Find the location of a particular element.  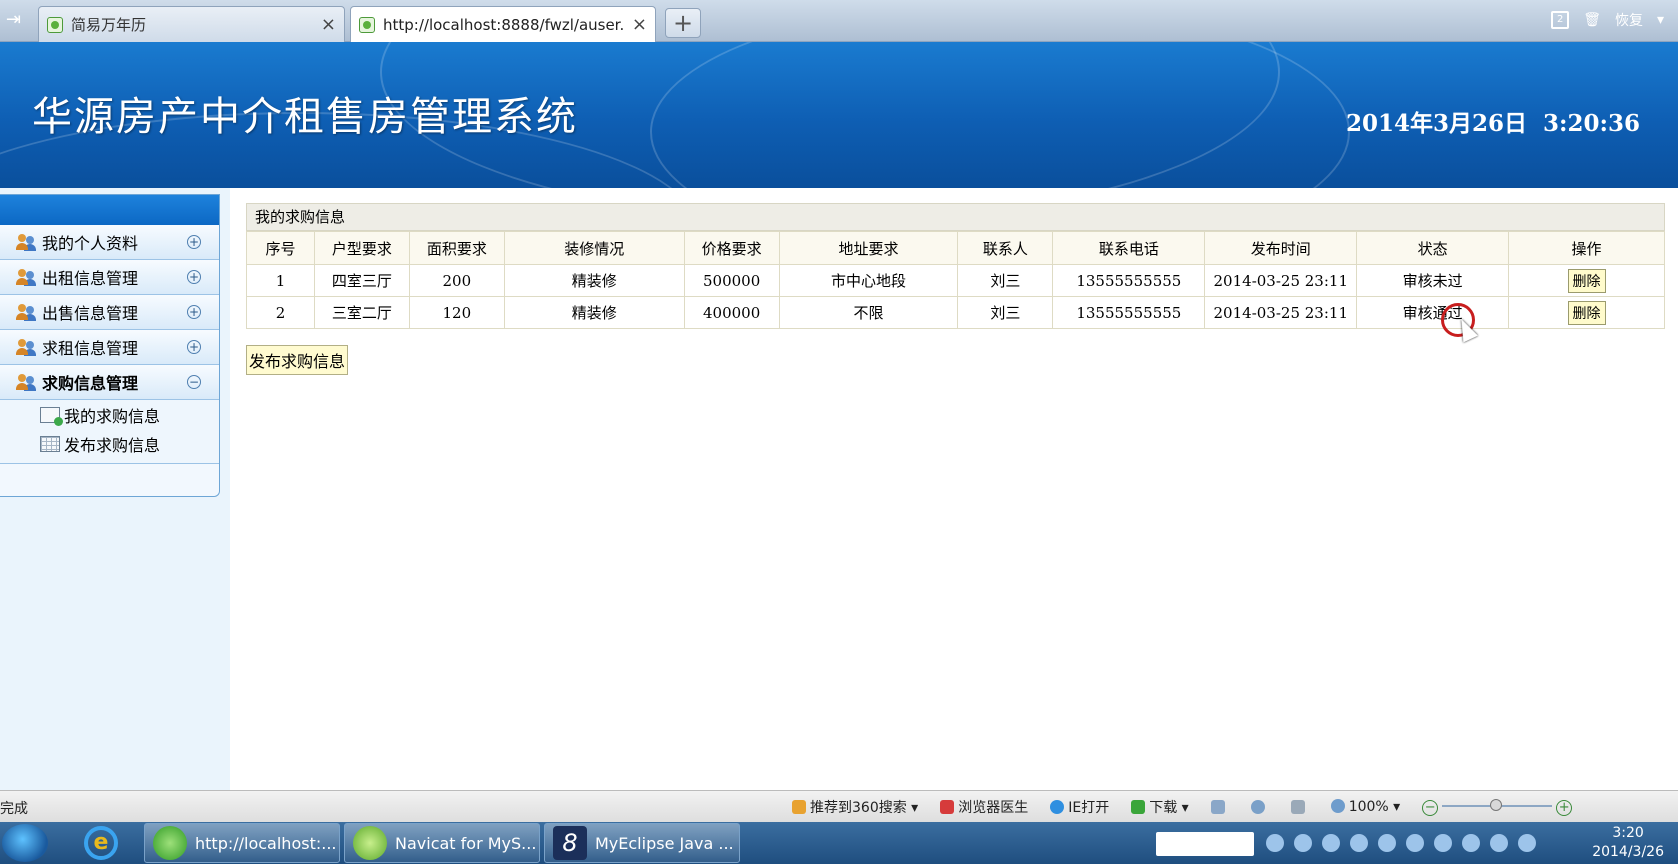

keyboard-icon is located at coordinates (1275, 843).